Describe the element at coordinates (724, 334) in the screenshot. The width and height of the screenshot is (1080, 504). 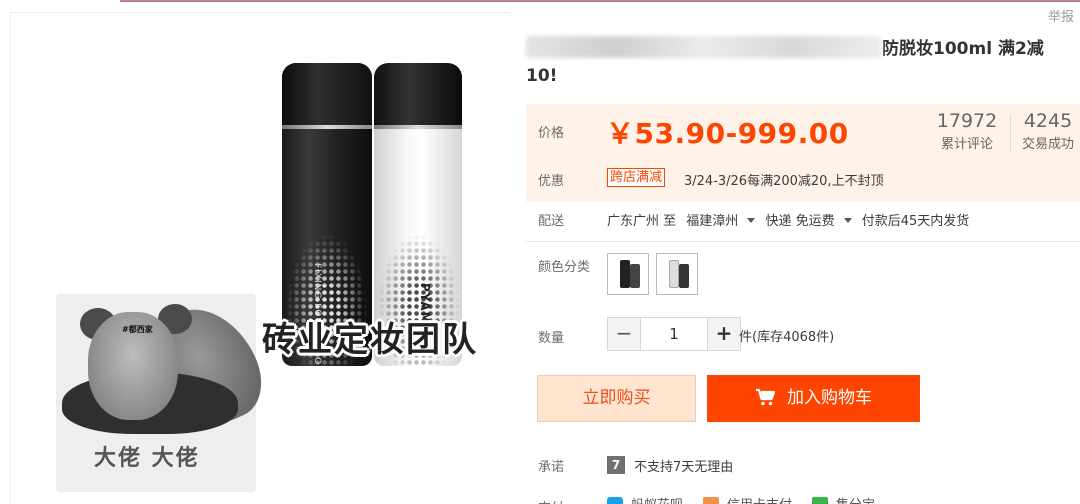
I see `increase-button: +` at that location.